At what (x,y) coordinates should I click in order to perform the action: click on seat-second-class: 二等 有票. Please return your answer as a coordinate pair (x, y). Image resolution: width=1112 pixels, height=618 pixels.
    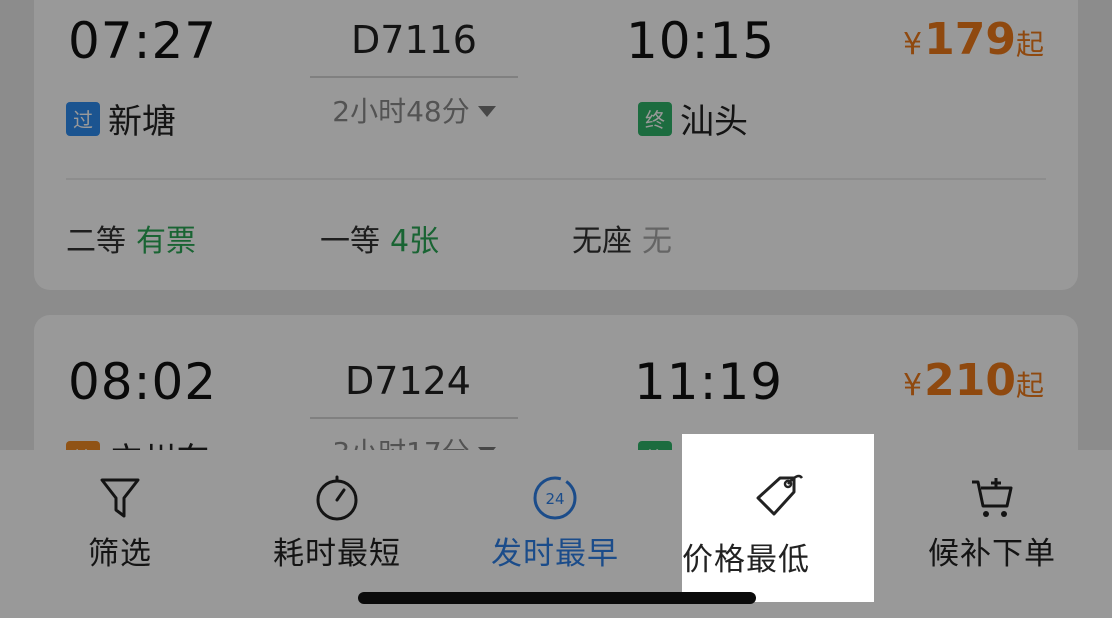
    Looking at the image, I should click on (131, 238).